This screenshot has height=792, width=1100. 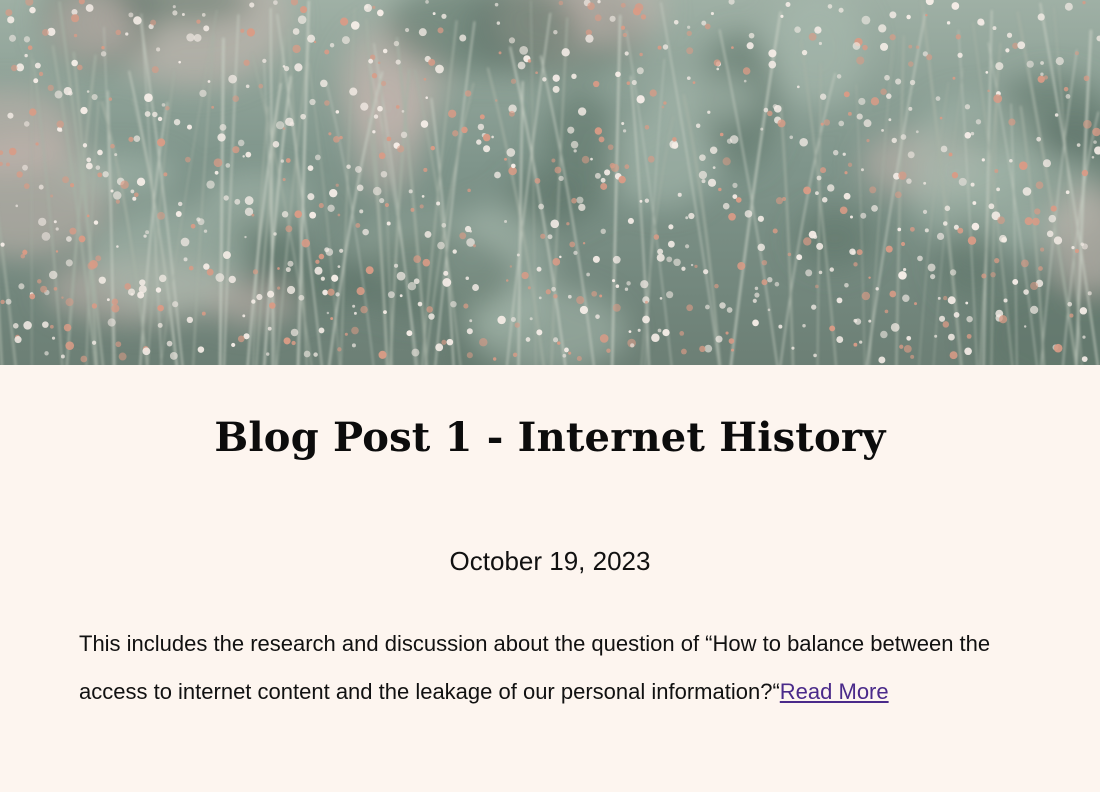 What do you see at coordinates (550, 561) in the screenshot?
I see `post-date: October 19, 2023` at bounding box center [550, 561].